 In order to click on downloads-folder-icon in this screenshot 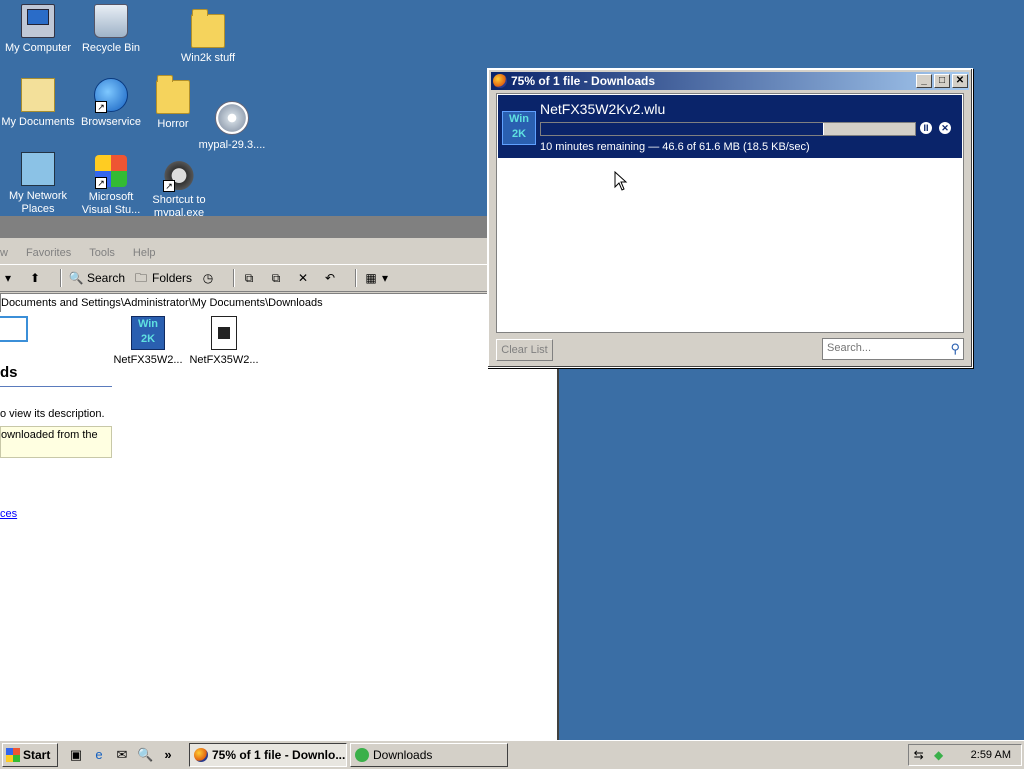, I will do `click(362, 755)`.